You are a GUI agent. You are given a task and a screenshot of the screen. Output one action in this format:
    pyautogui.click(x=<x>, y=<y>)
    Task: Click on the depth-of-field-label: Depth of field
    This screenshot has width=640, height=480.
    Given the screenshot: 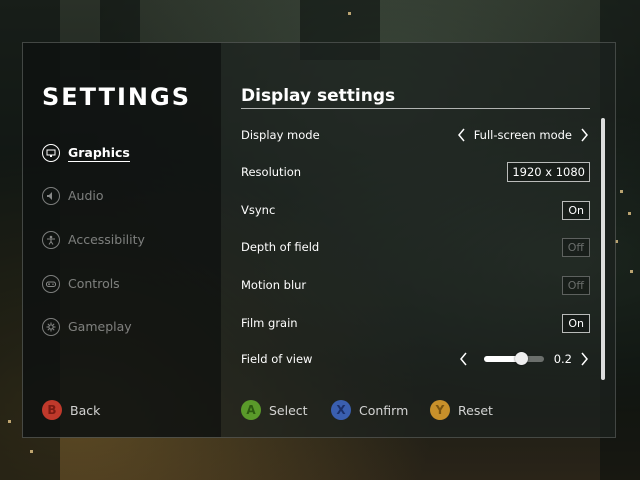 What is the action you would take?
    pyautogui.click(x=280, y=247)
    